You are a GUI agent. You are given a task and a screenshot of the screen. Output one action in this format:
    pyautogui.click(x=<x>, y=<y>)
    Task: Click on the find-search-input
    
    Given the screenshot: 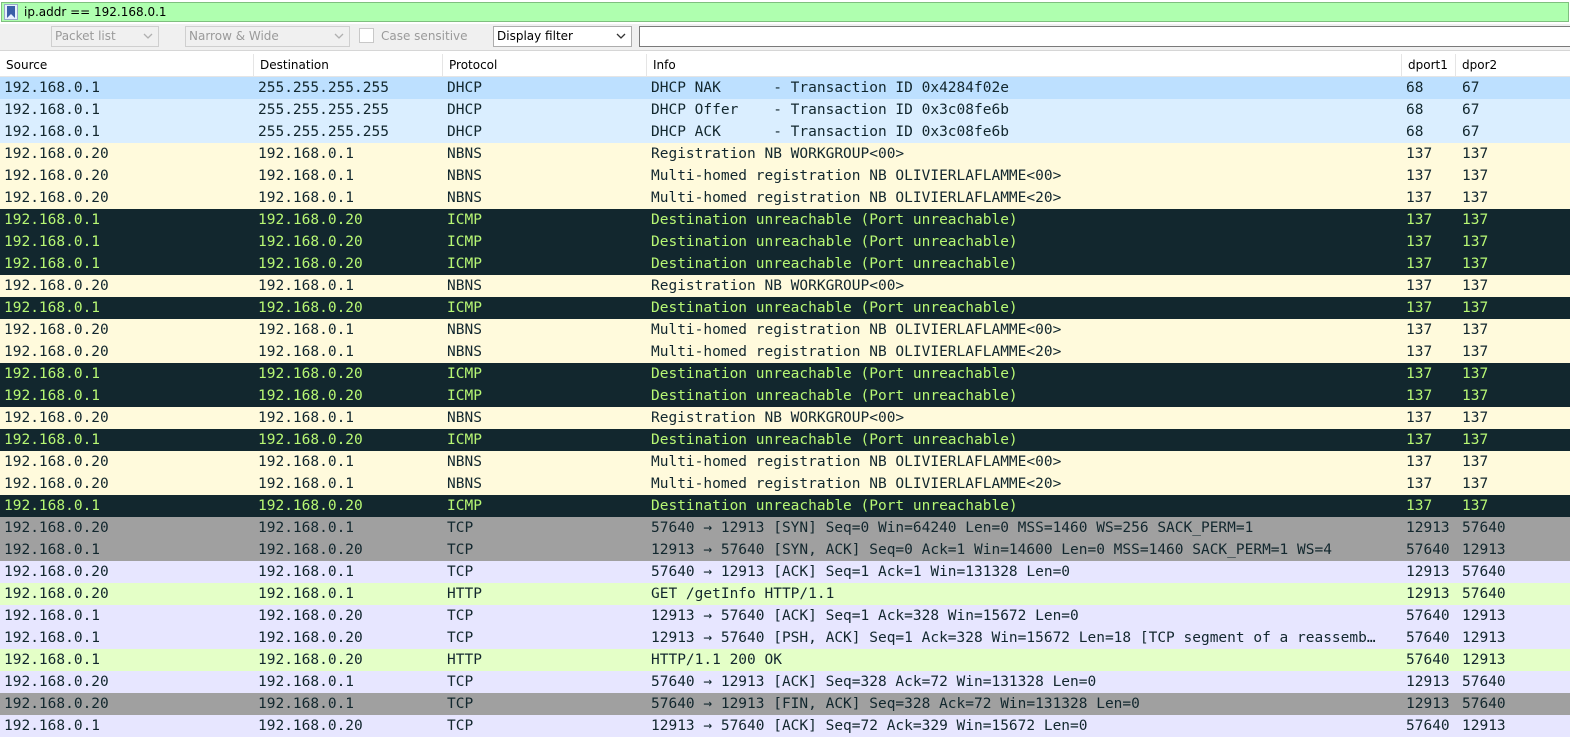 What is the action you would take?
    pyautogui.click(x=1104, y=36)
    